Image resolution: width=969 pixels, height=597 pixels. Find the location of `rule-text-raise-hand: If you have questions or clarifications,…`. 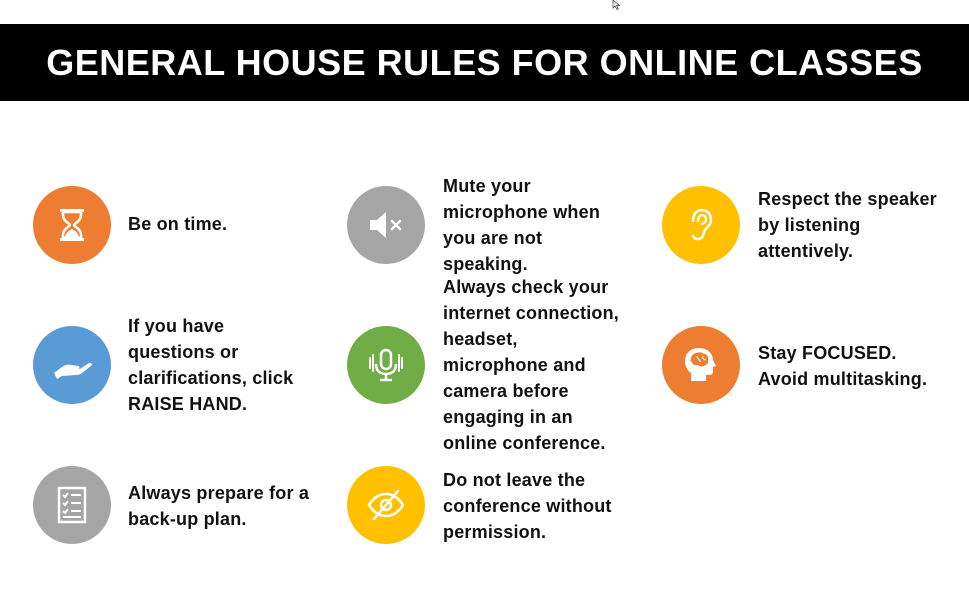

rule-text-raise-hand: If you have questions or clarifications,… is located at coordinates (211, 365).